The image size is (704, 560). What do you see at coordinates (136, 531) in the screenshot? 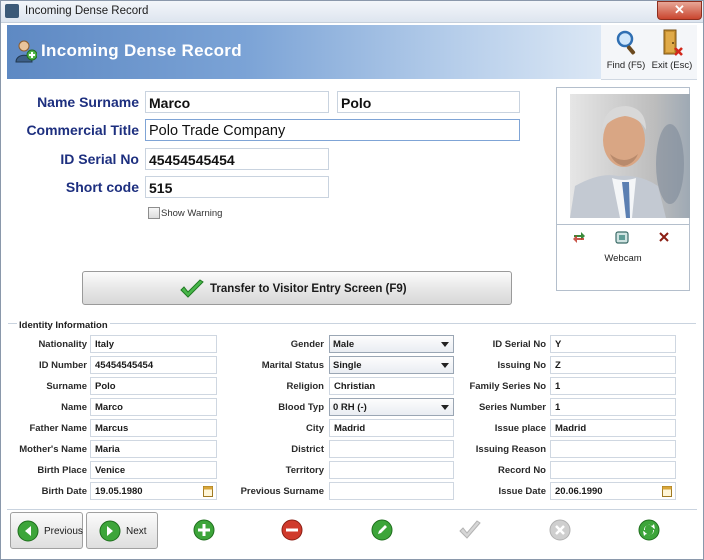
I see `next-label: Next` at bounding box center [136, 531].